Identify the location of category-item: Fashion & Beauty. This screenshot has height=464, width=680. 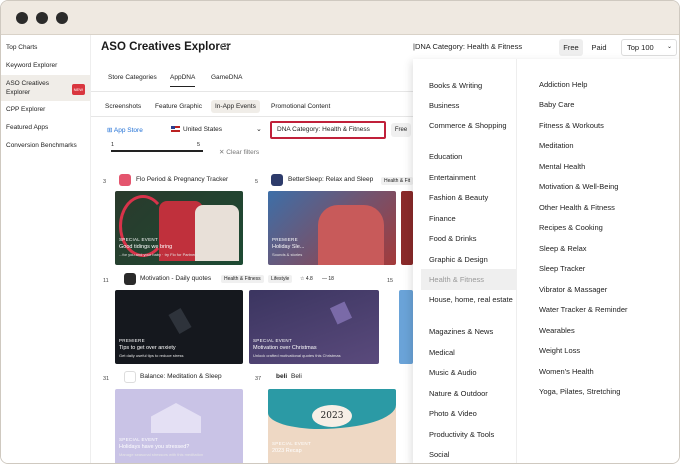
(474, 198).